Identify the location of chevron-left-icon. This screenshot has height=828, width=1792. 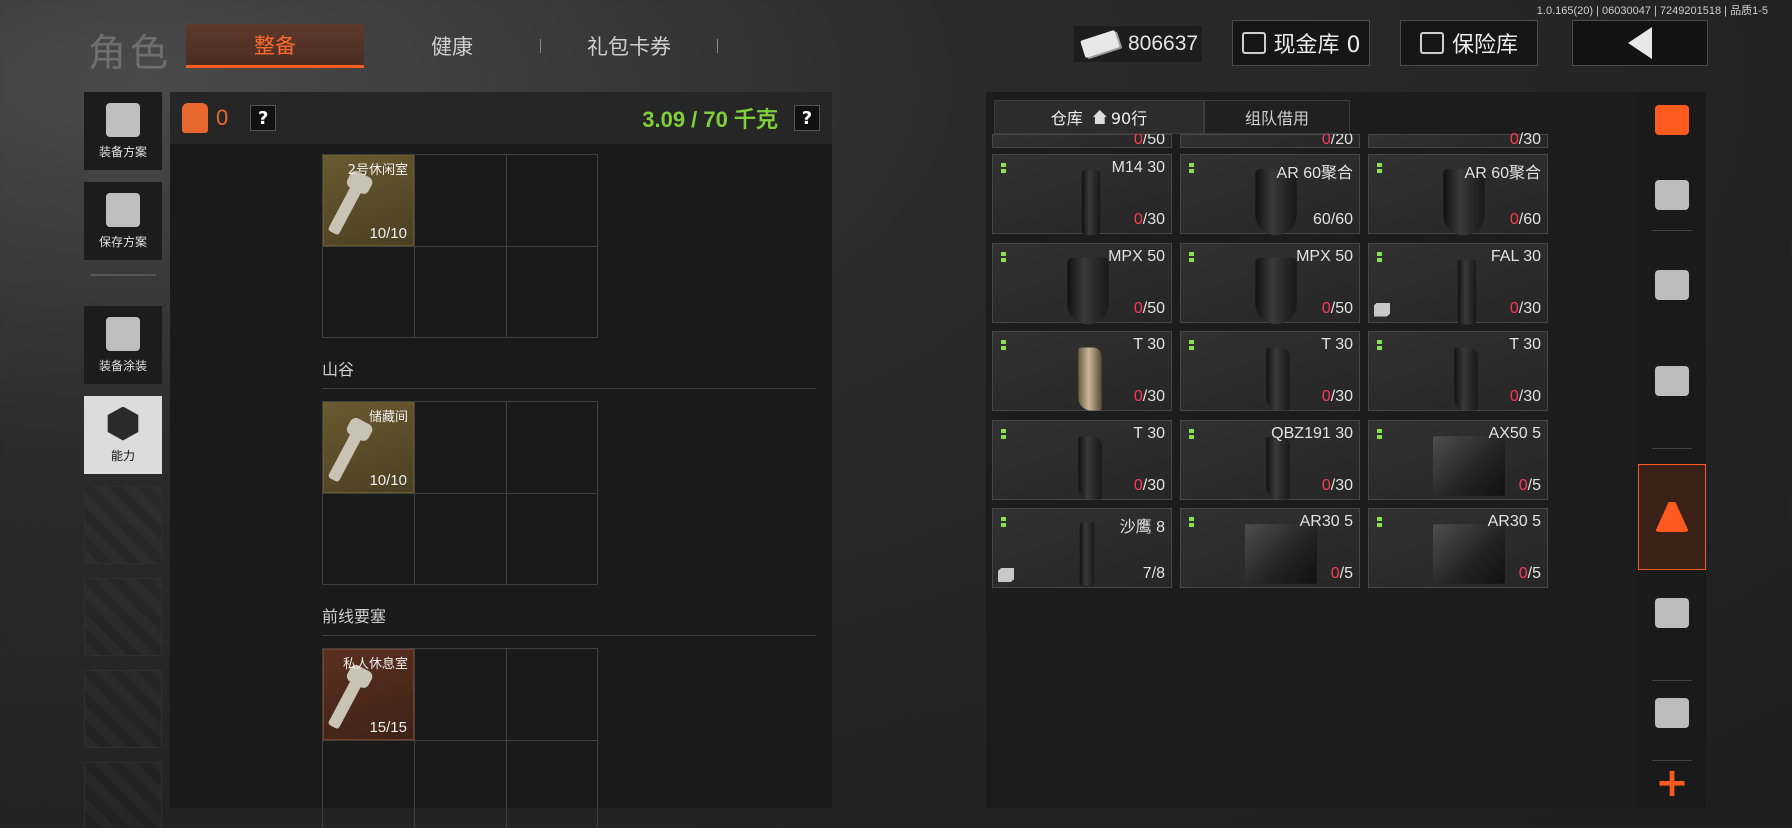
(1640, 43).